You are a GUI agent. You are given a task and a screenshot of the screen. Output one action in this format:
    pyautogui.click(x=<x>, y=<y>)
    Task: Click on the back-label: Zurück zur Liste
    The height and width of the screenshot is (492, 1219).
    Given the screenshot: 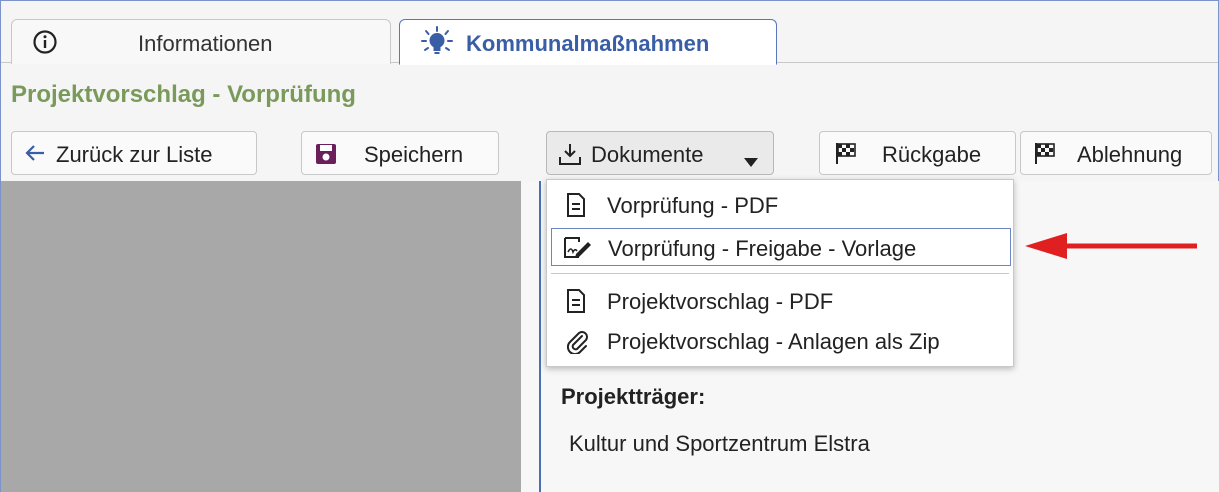 What is the action you would take?
    pyautogui.click(x=134, y=154)
    